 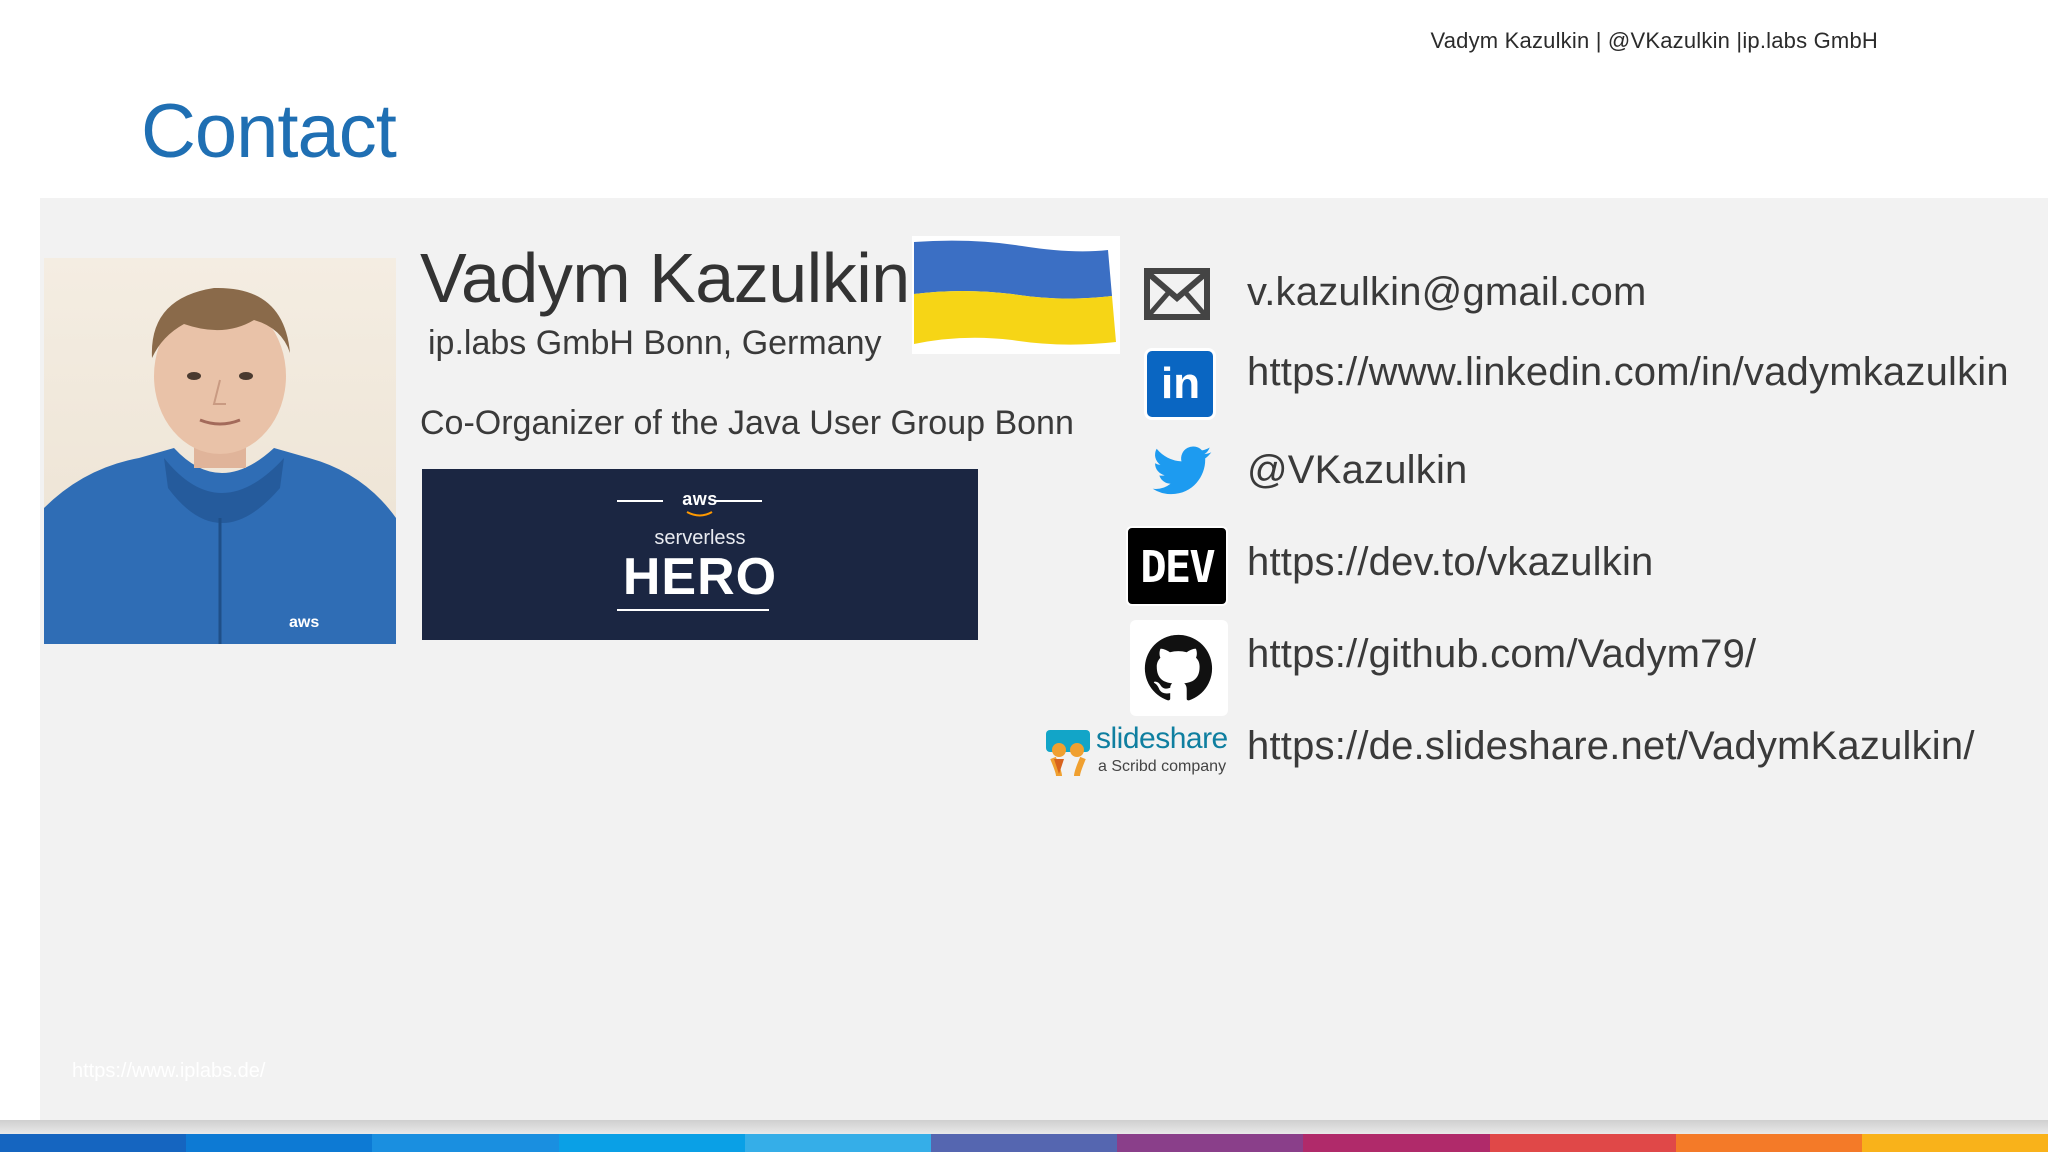 What do you see at coordinates (1024, 667) in the screenshot?
I see `contact-github: https://github.com/Vadym79/` at bounding box center [1024, 667].